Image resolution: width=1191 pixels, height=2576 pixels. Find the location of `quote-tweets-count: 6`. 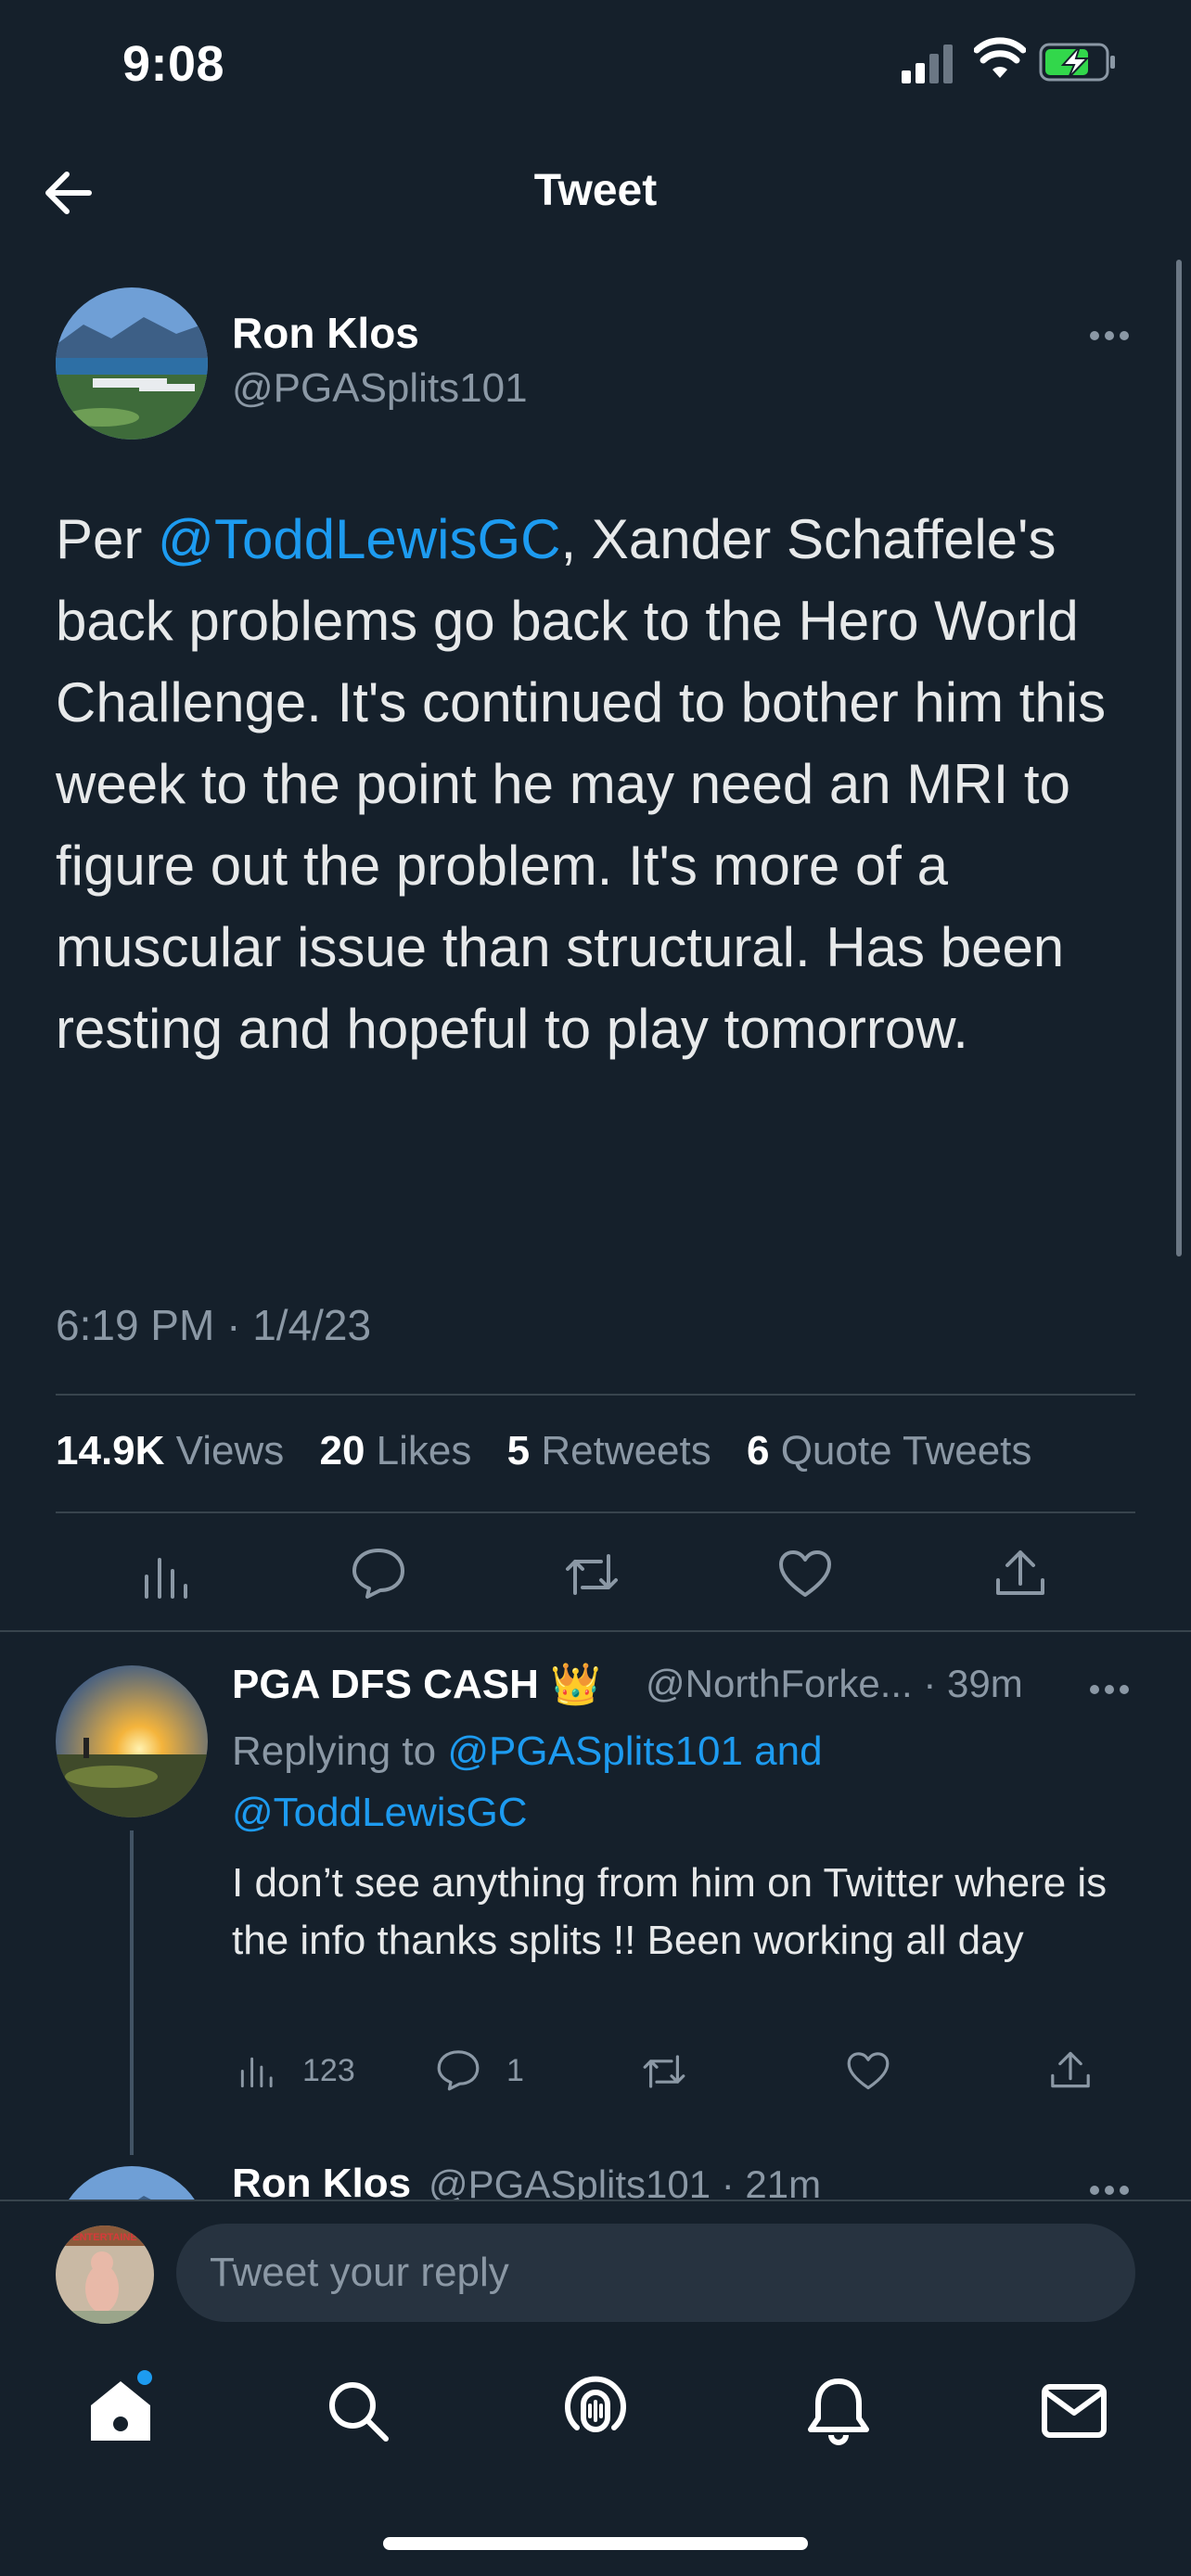

quote-tweets-count: 6 is located at coordinates (758, 1451).